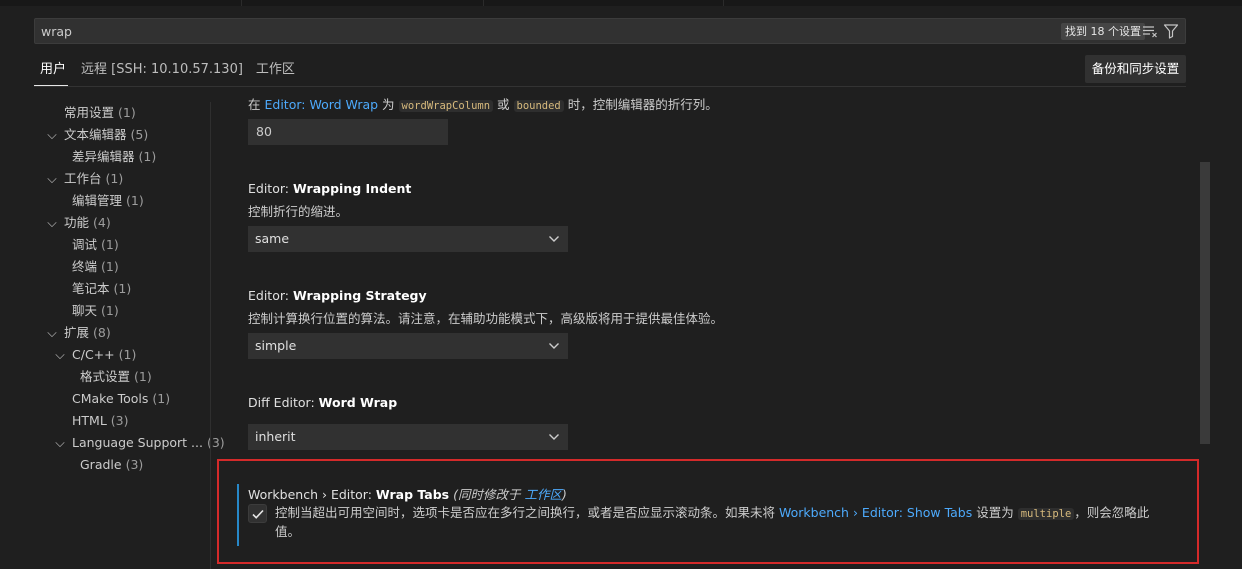 The image size is (1242, 569). I want to click on search-result-count: 找到 18 个设置, so click(1103, 31).